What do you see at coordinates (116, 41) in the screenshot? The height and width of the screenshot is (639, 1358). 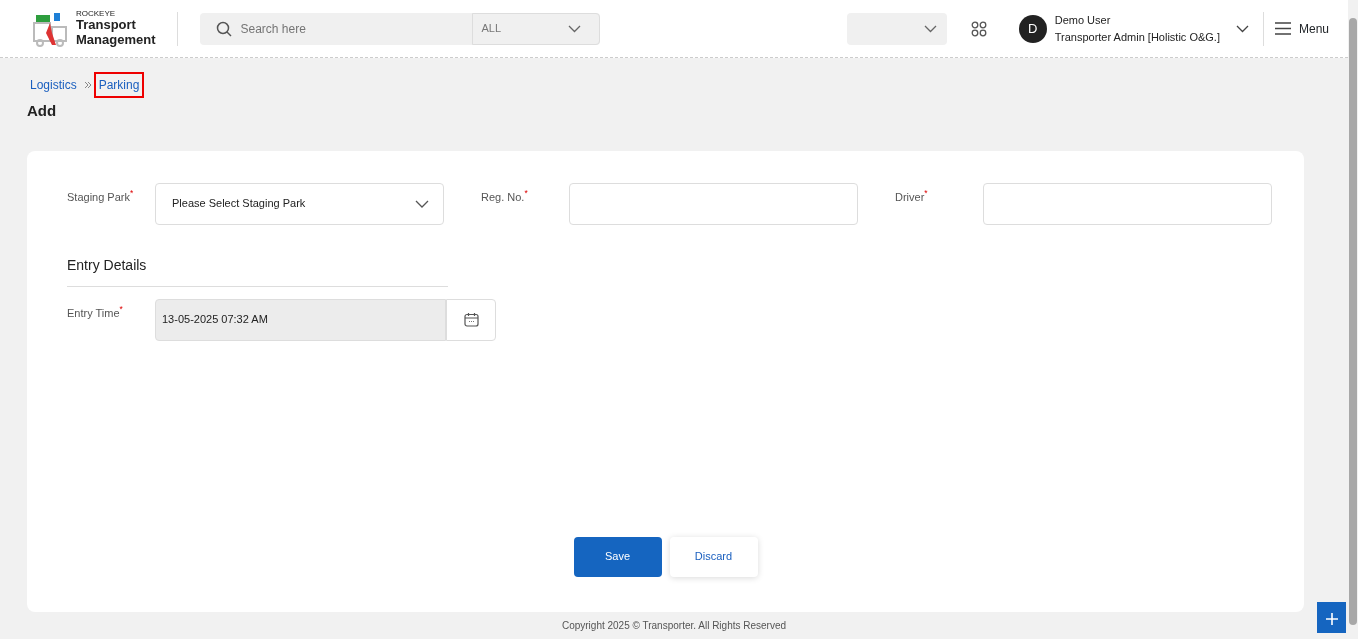 I see `app-title: Management` at bounding box center [116, 41].